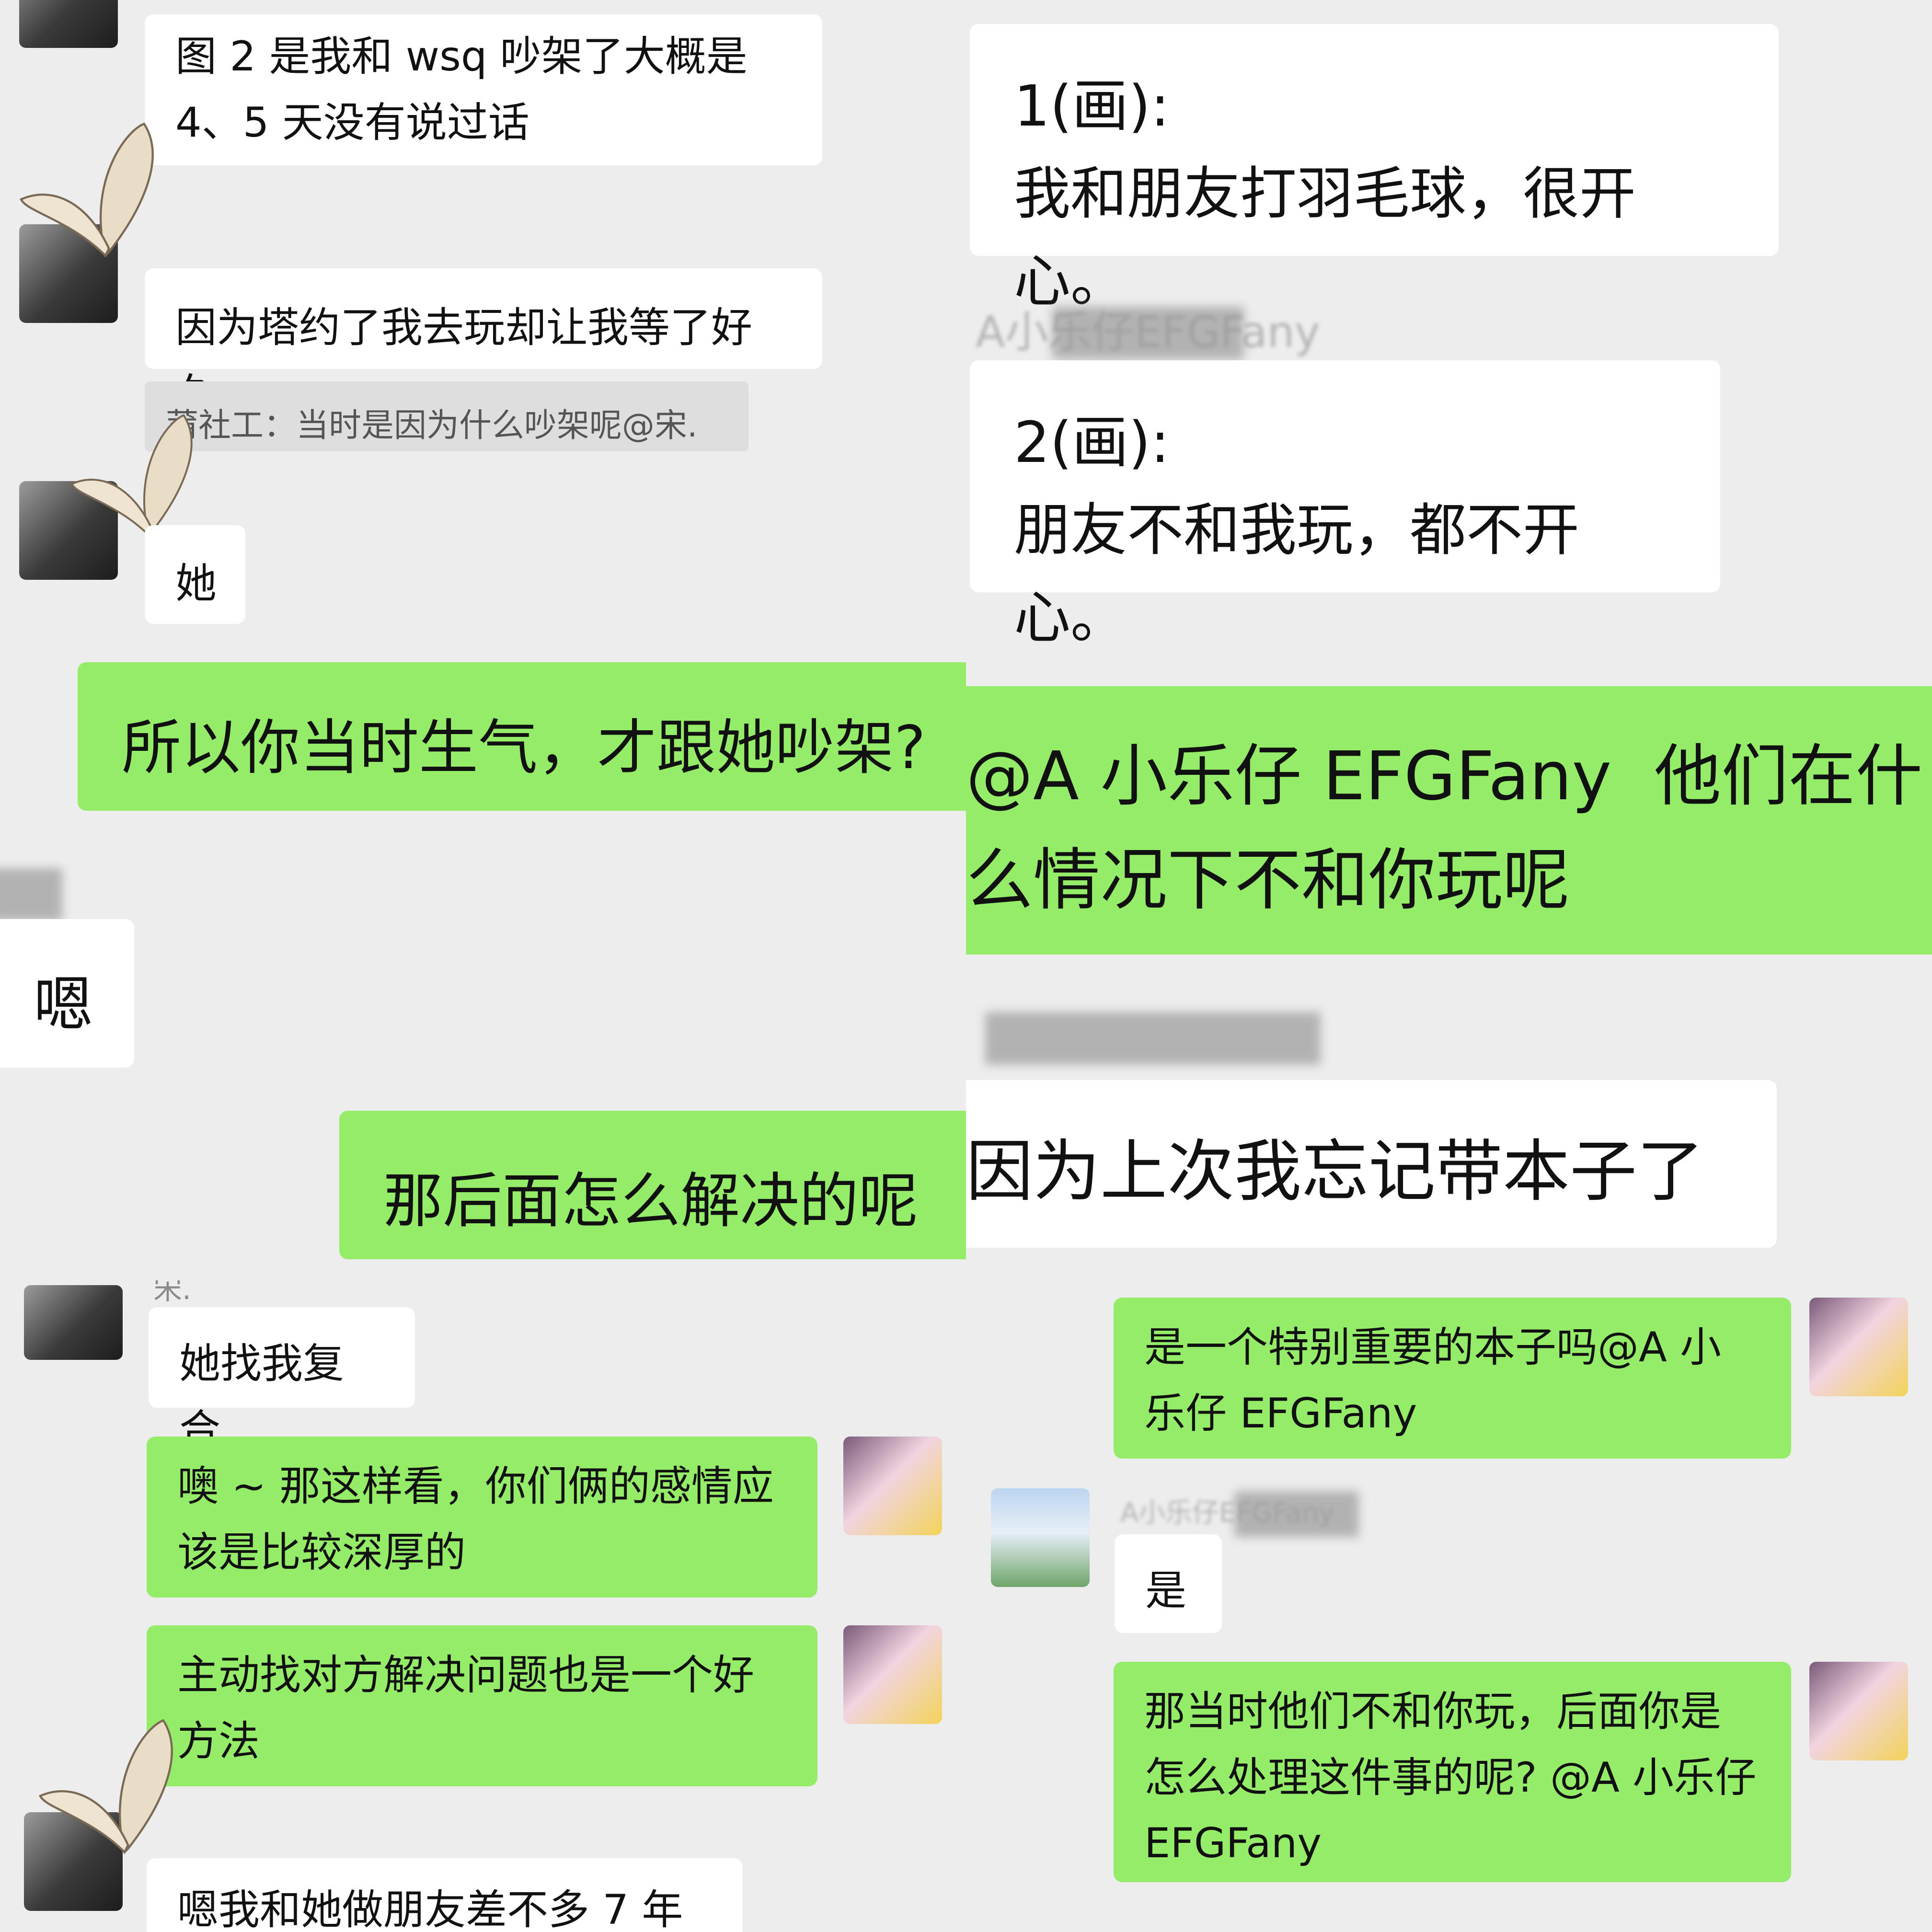  Describe the element at coordinates (483, 343) in the screenshot. I see `message-bubble: 因为塔约了我去玩却让我等了好久` at that location.